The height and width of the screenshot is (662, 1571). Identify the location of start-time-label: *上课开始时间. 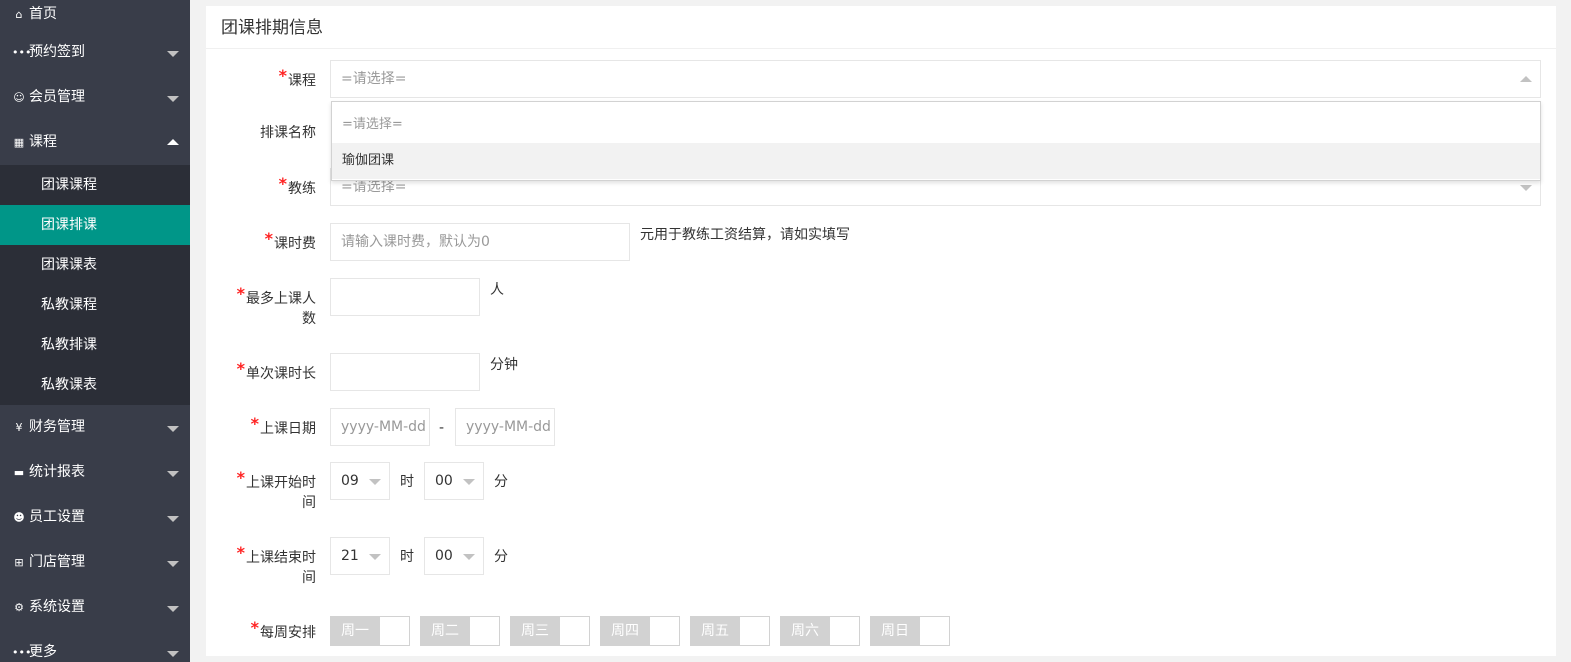
(268, 490).